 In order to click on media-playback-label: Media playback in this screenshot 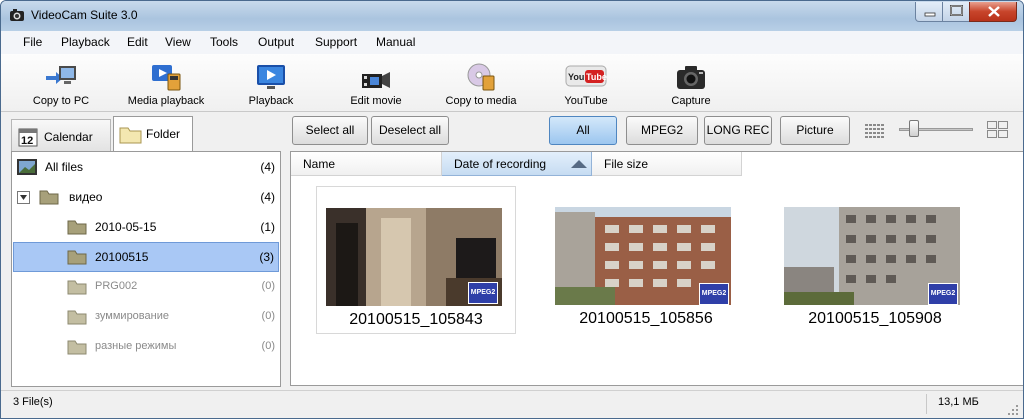, I will do `click(166, 101)`.